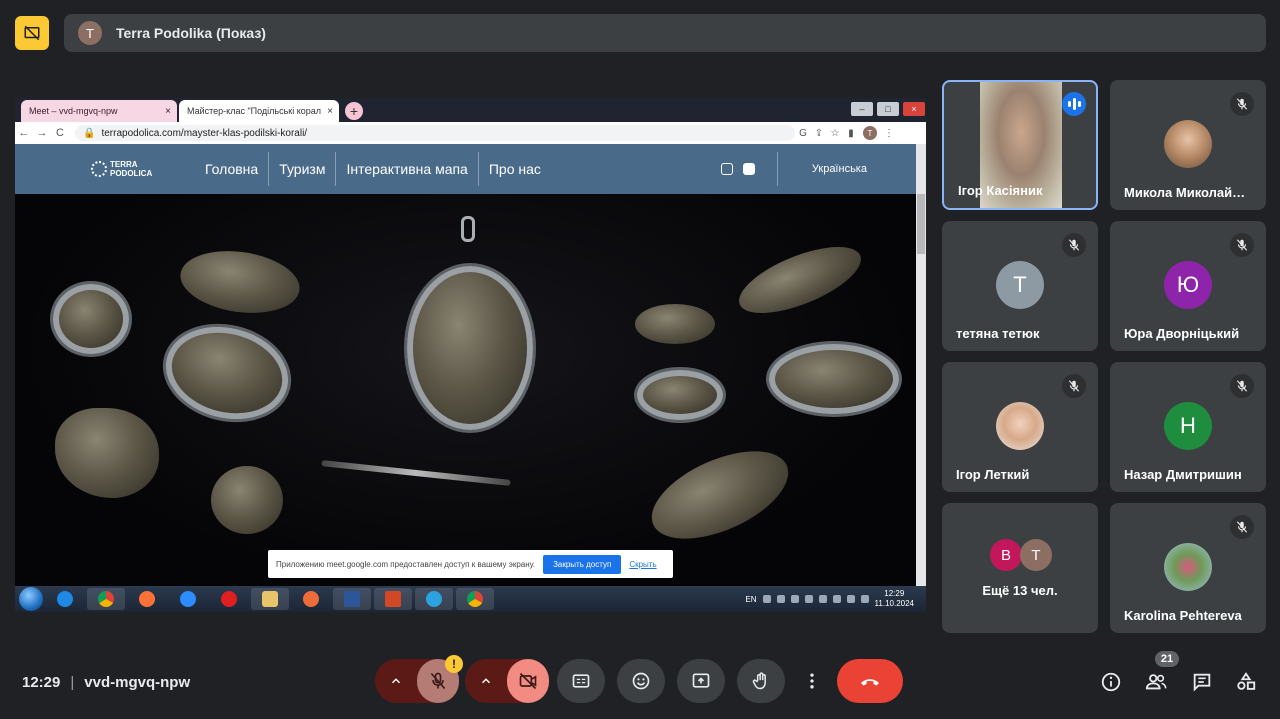 The width and height of the screenshot is (1280, 719). I want to click on sidepanel-icon: ▮, so click(851, 133).